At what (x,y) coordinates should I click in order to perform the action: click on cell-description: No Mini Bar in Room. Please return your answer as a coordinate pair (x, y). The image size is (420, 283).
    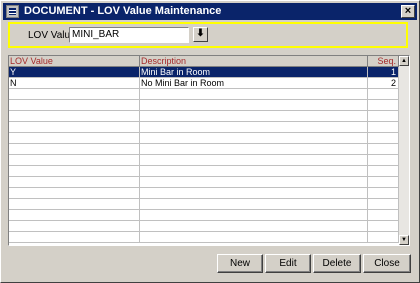
    Looking at the image, I should click on (254, 83).